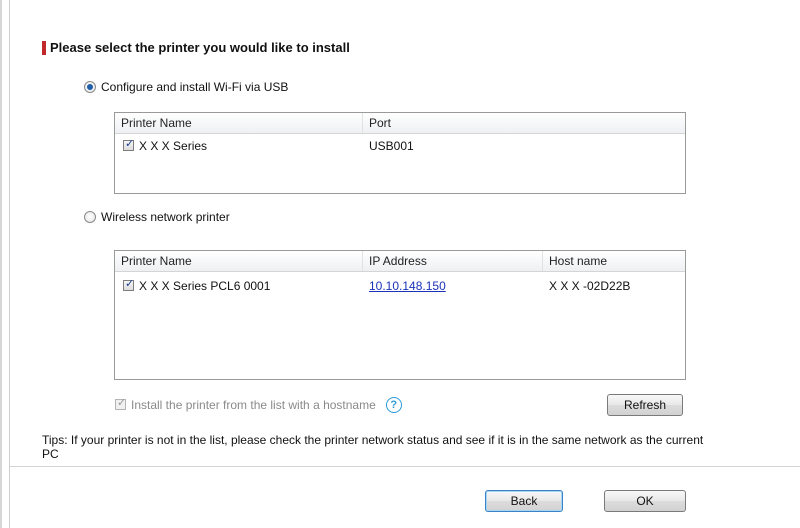  Describe the element at coordinates (195, 87) in the screenshot. I see `usb-option-label: Configure and install Wi-Fi via USB` at that location.